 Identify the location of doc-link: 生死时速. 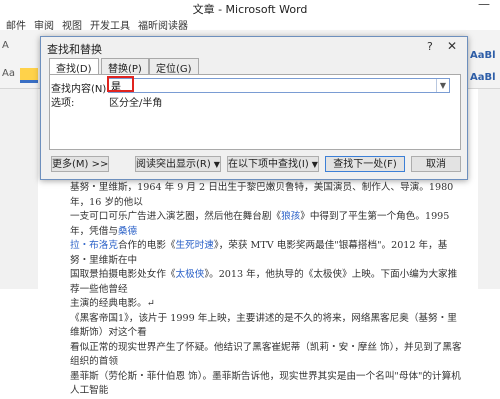
(195, 245).